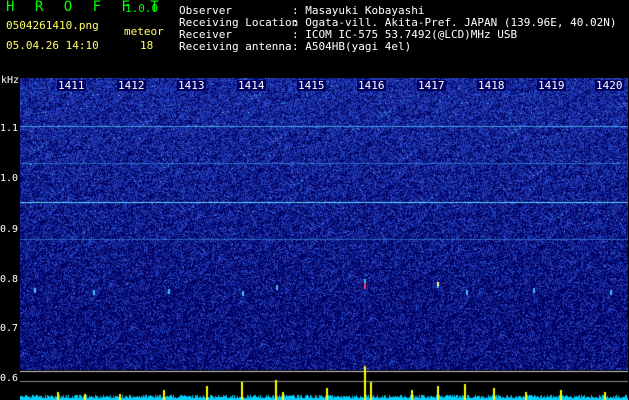 The image size is (629, 400). I want to click on y-tick-1-1: 1.1, so click(9, 128).